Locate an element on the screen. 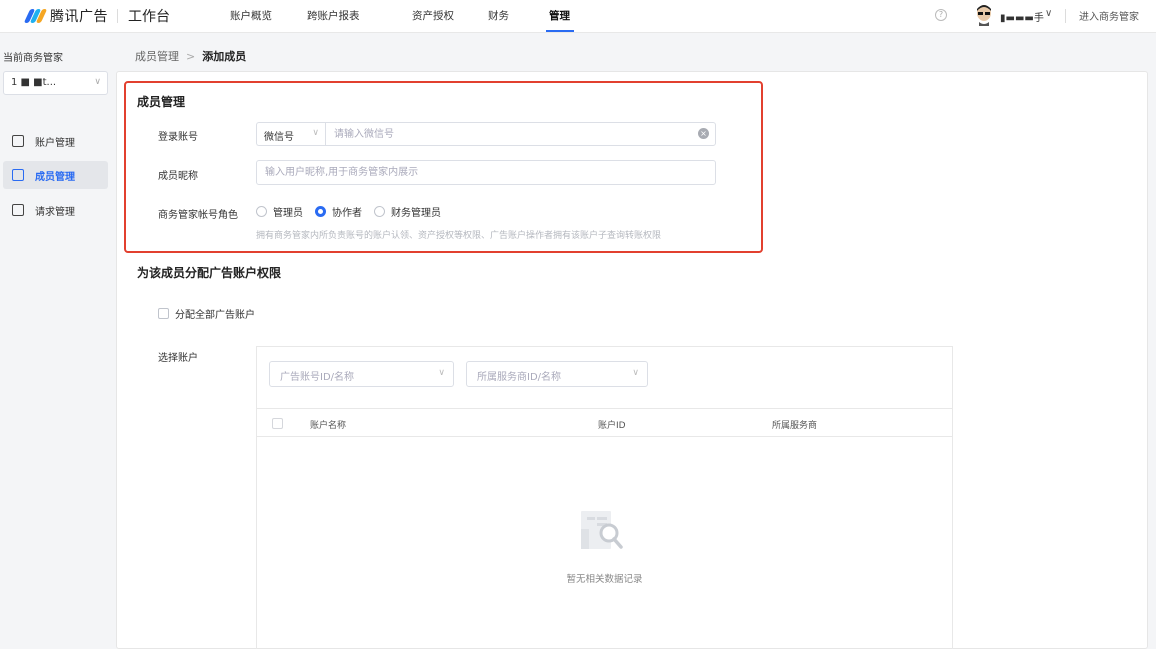 The image size is (1156, 649). empty-state-text: 暂无相关数据记录 is located at coordinates (604, 579).